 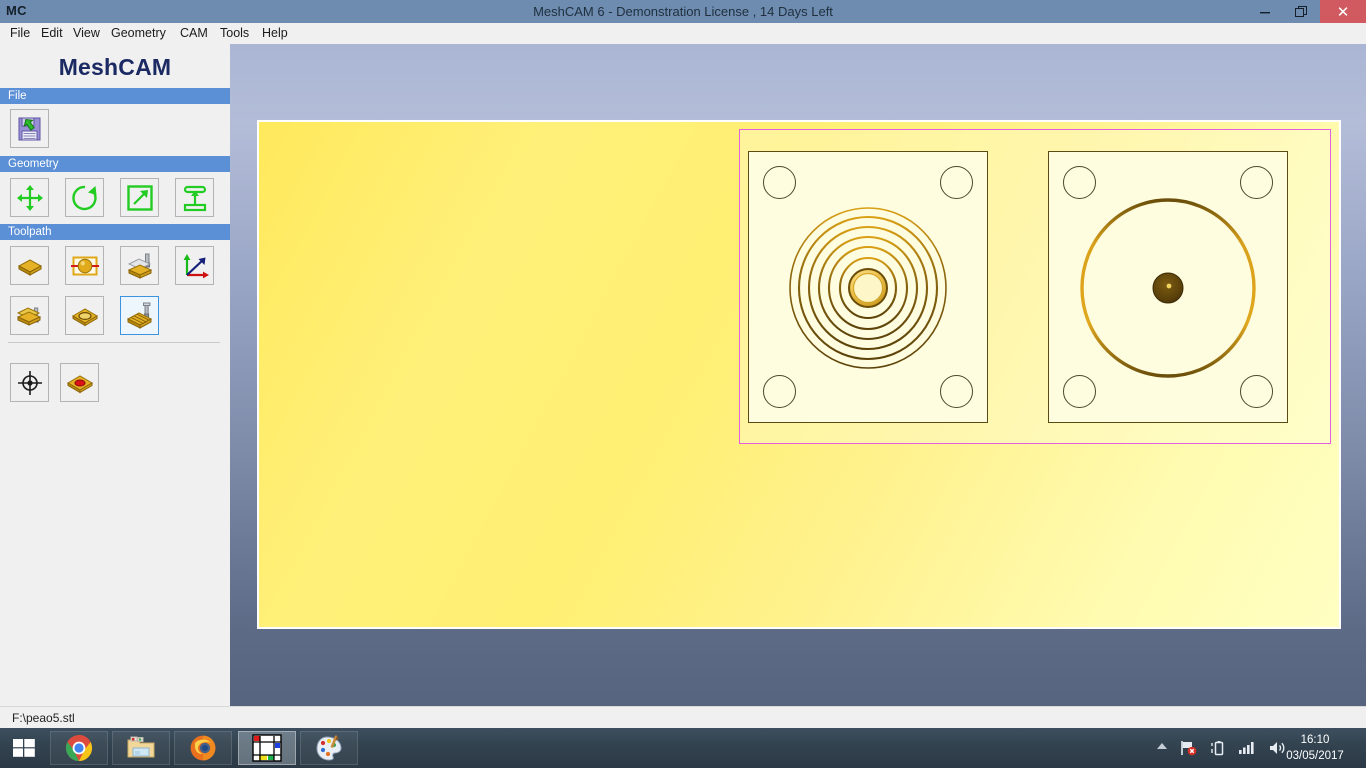 I want to click on left-tool-panel: MeshCAM File Geometry Toolpath, so click(x=115, y=375).